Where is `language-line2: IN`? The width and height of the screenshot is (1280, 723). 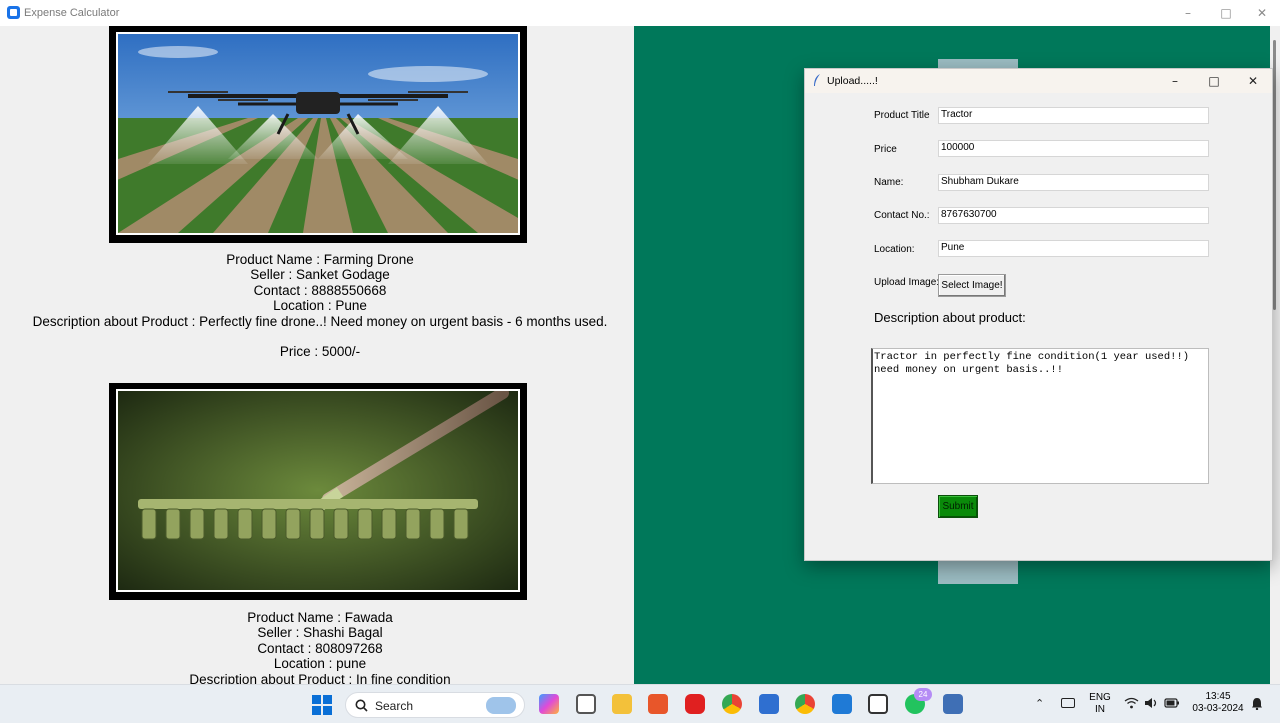
language-line2: IN is located at coordinates (1100, 709).